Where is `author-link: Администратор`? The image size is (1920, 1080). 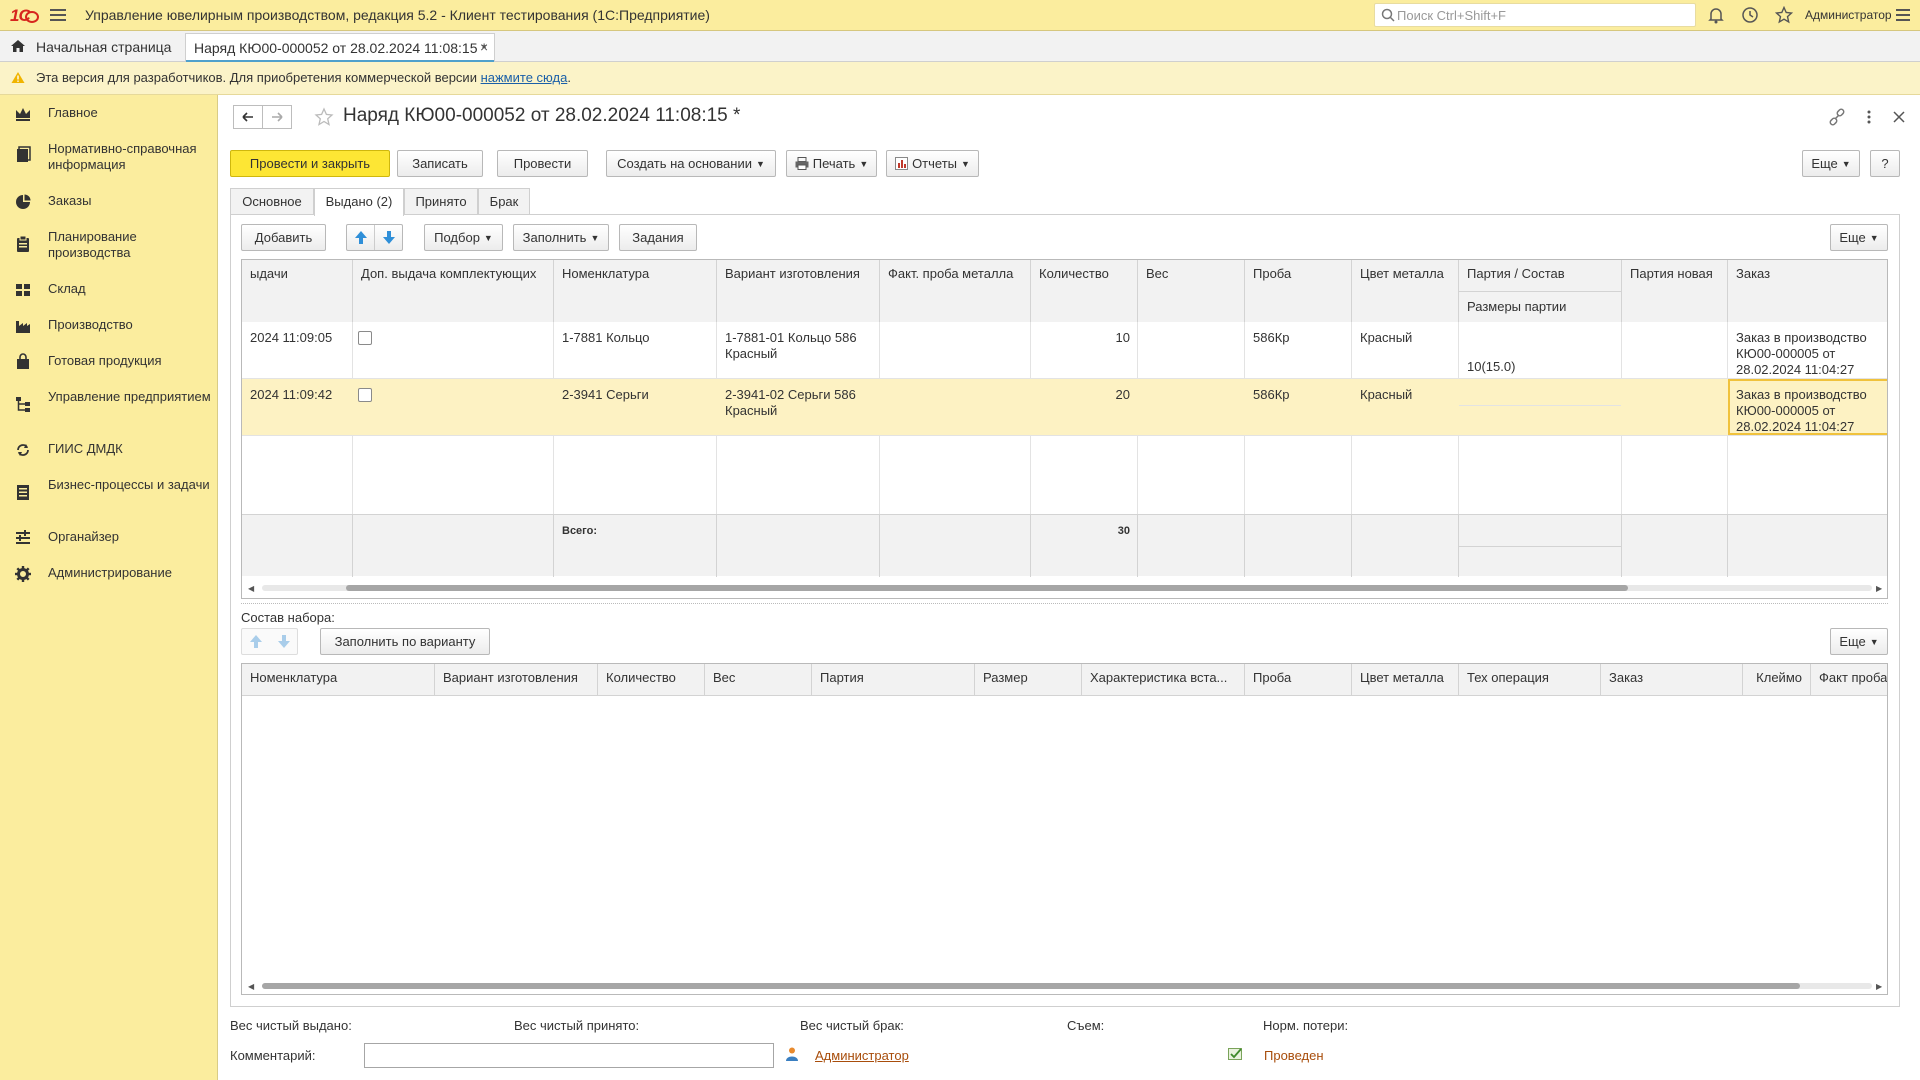
author-link: Администратор is located at coordinates (862, 1055).